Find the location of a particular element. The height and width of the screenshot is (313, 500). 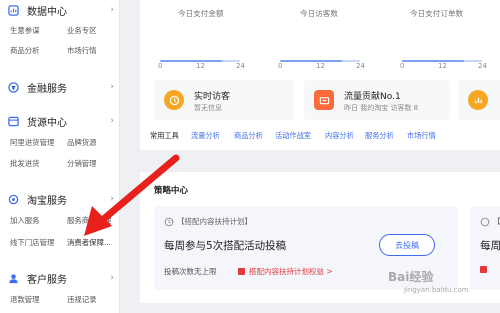

axis-visitors: 0 12 24 is located at coordinates (321, 64).